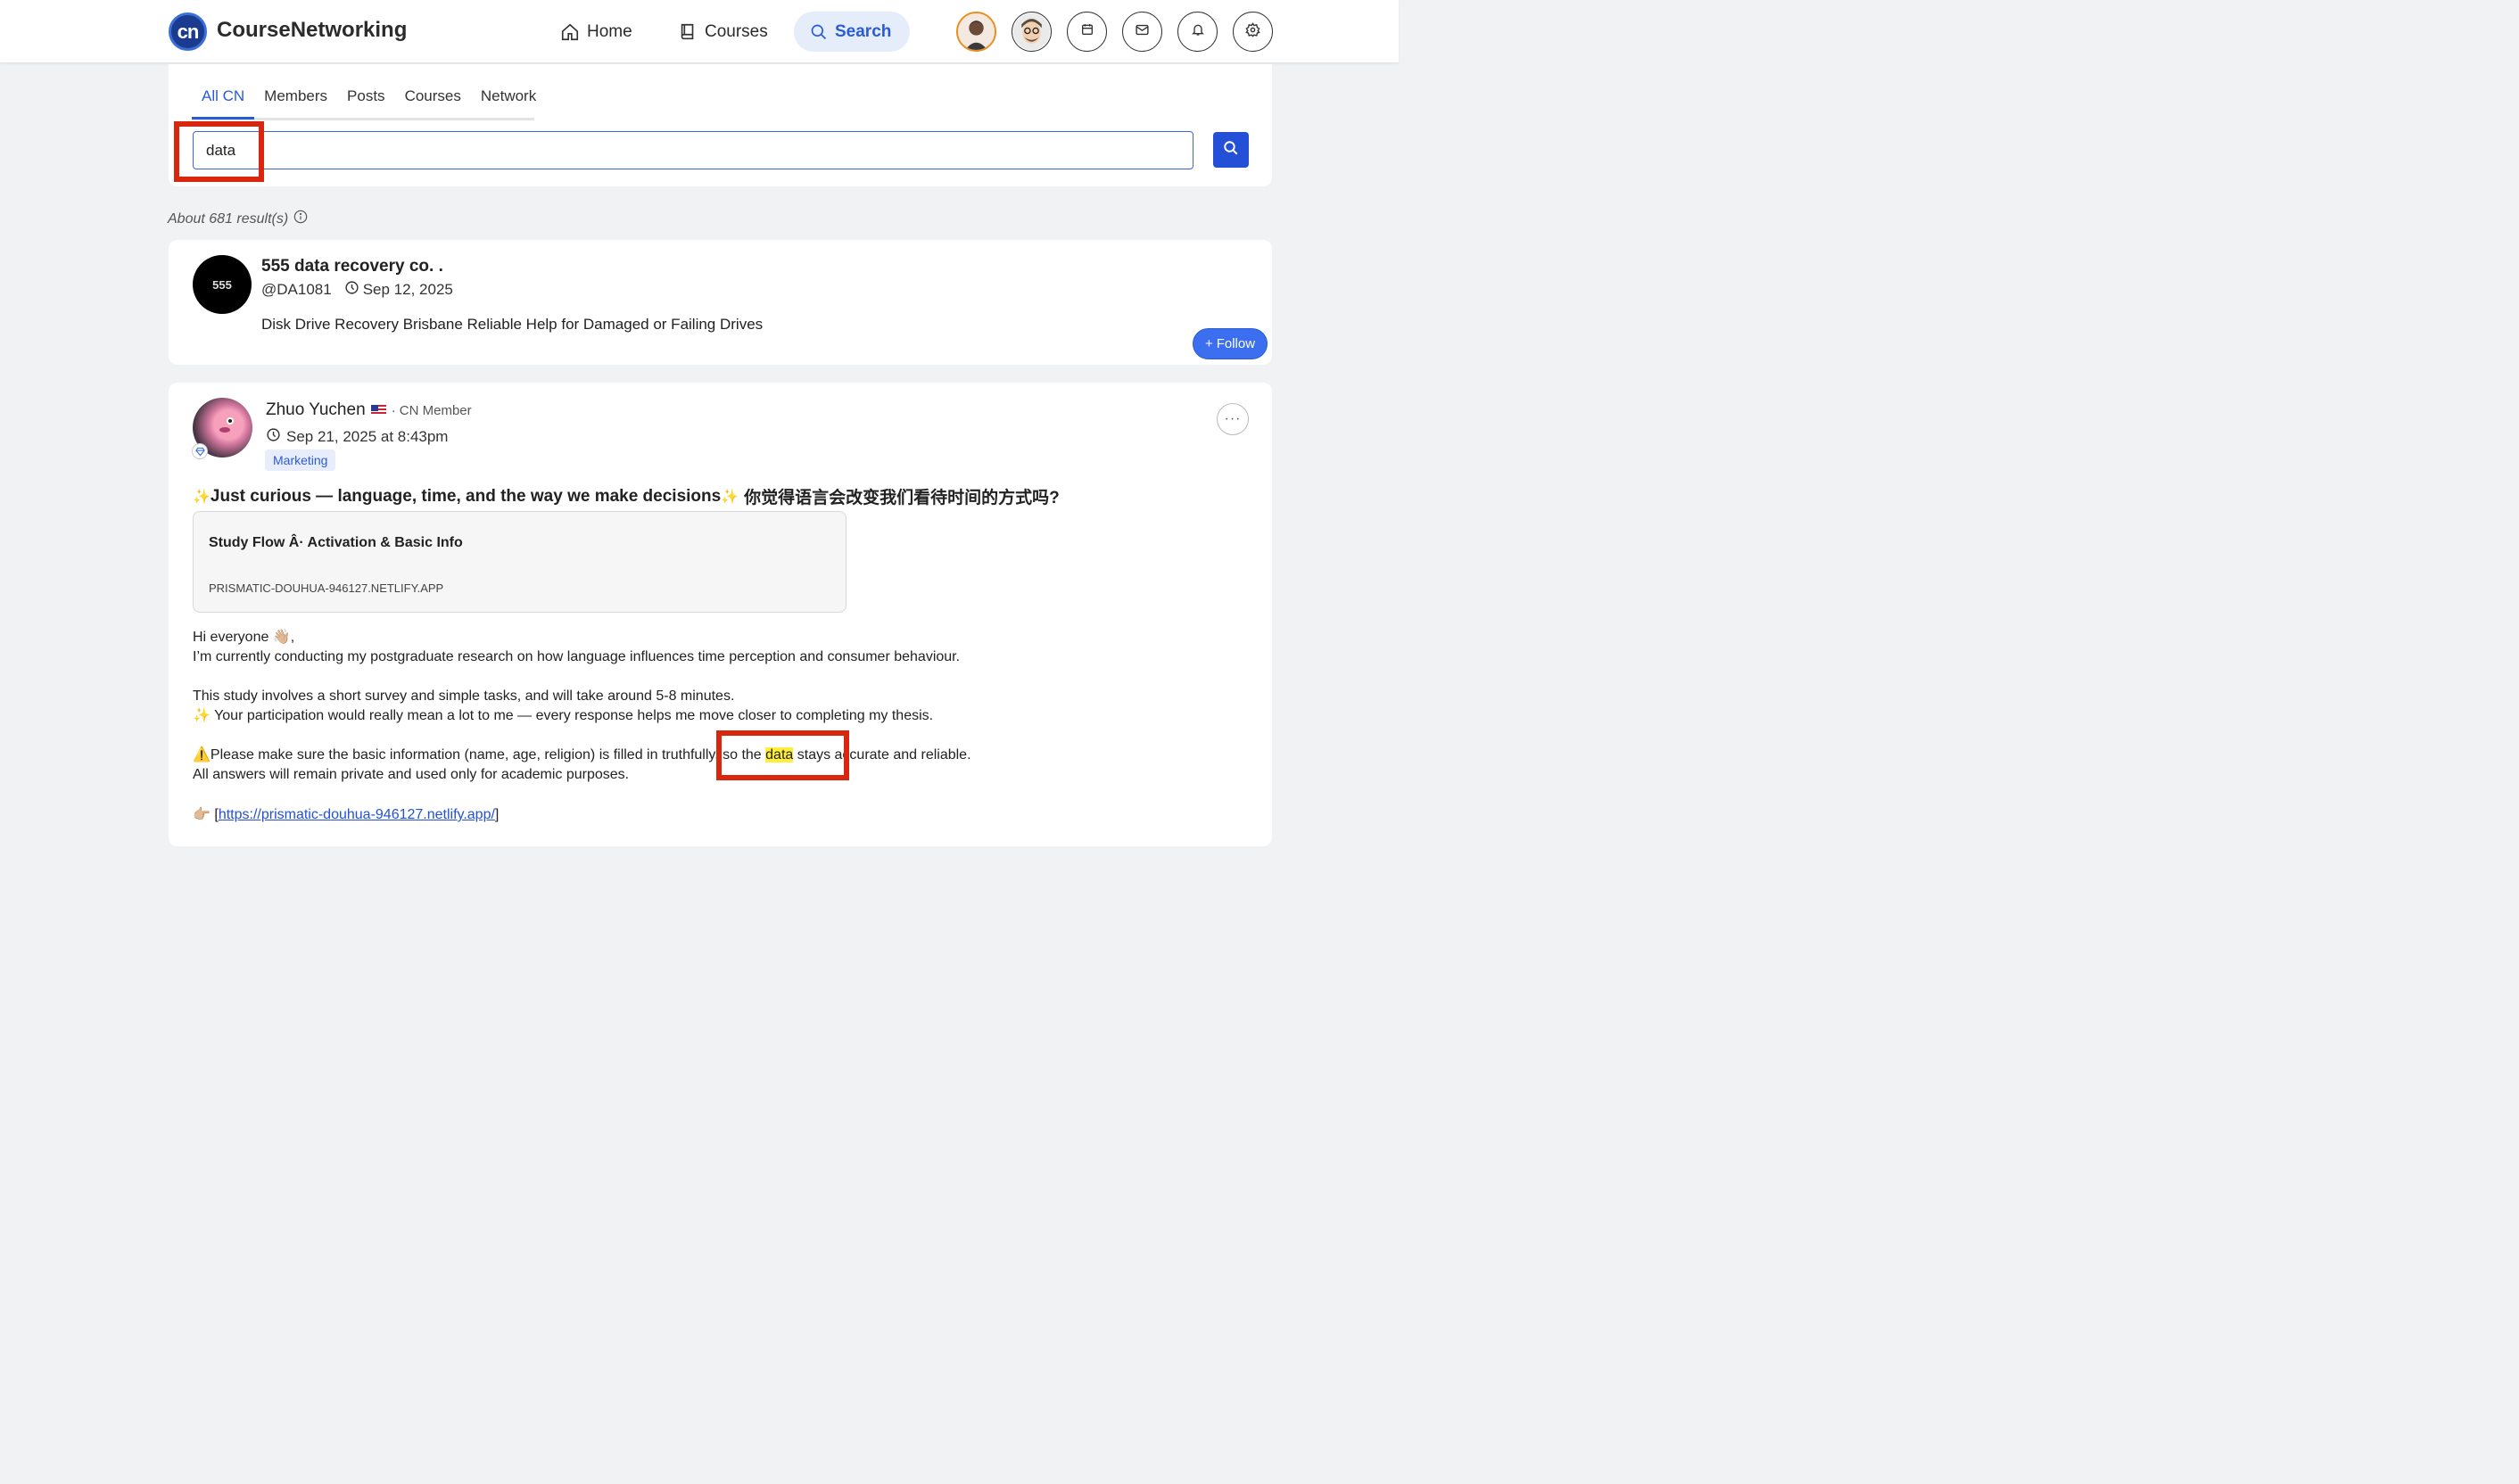  I want to click on logo: cn, so click(188, 32).